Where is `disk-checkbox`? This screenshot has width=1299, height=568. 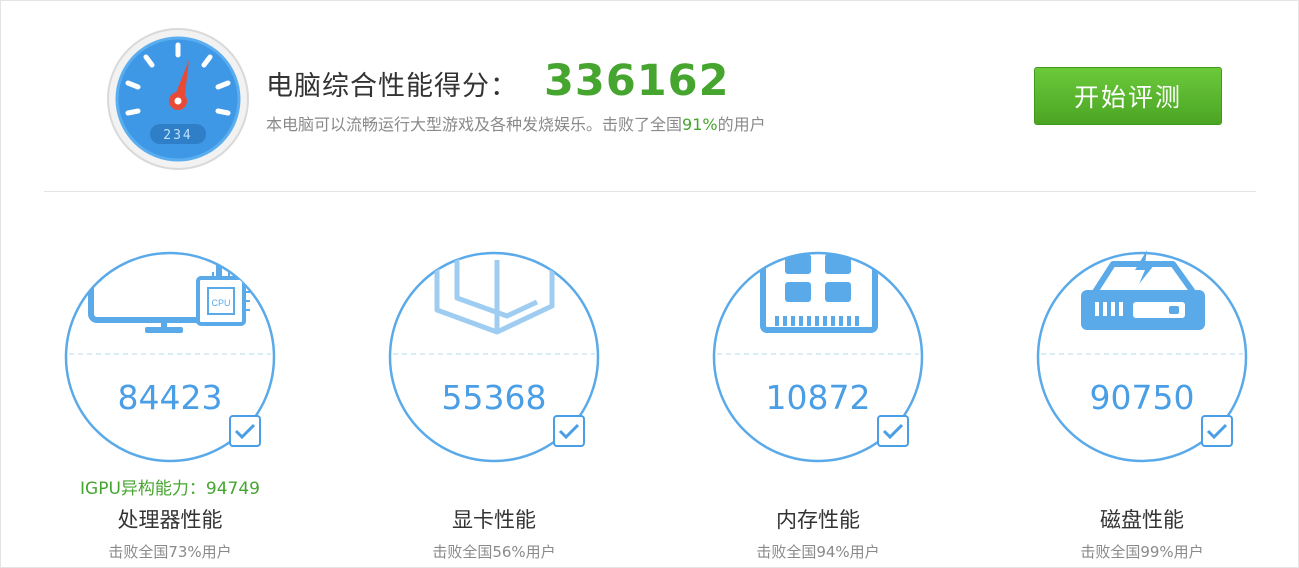
disk-checkbox is located at coordinates (1217, 431).